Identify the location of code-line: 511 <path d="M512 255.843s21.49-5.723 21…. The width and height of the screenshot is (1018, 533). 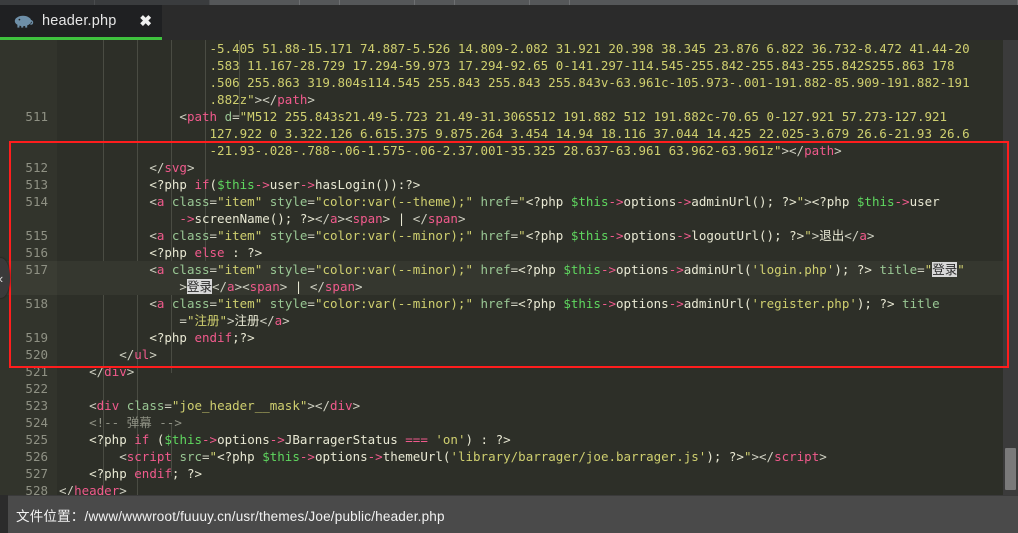
(501, 116).